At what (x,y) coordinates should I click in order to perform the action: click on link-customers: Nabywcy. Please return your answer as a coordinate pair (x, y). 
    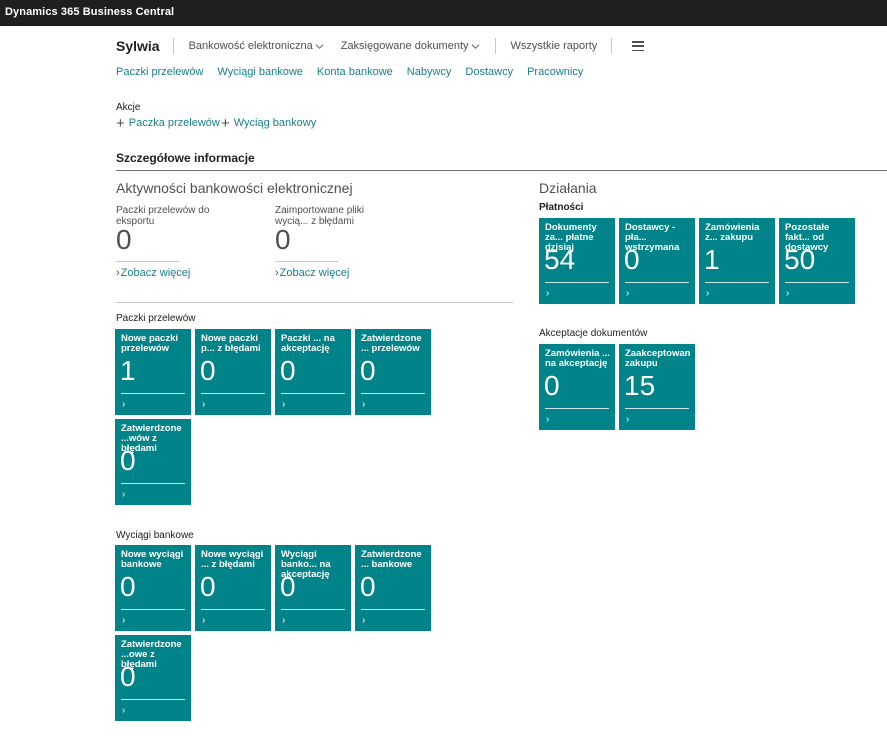
    Looking at the image, I should click on (429, 72).